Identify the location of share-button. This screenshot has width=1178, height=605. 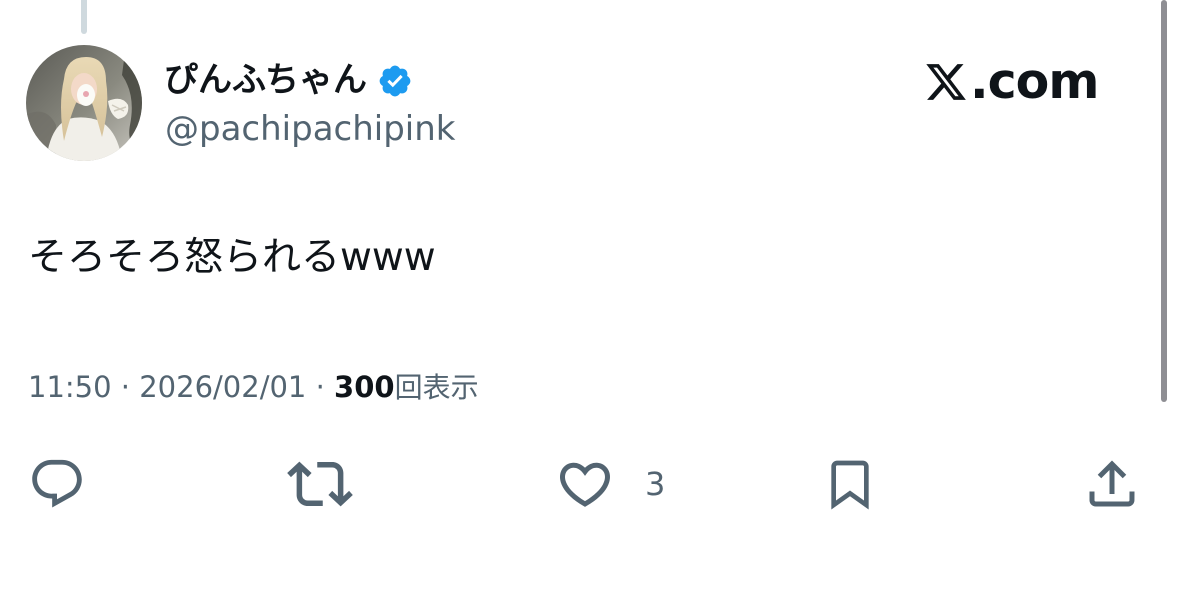
(1112, 484).